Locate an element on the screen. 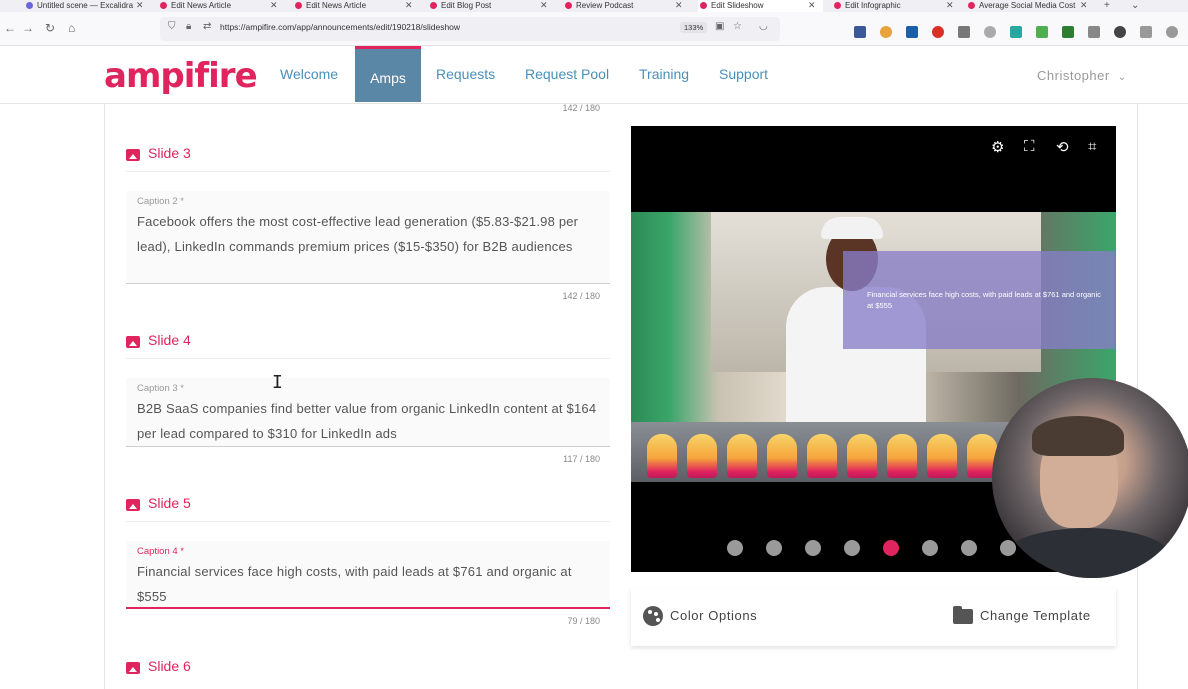 The image size is (1188, 689). slide-header: Slide 6 is located at coordinates (368, 670).